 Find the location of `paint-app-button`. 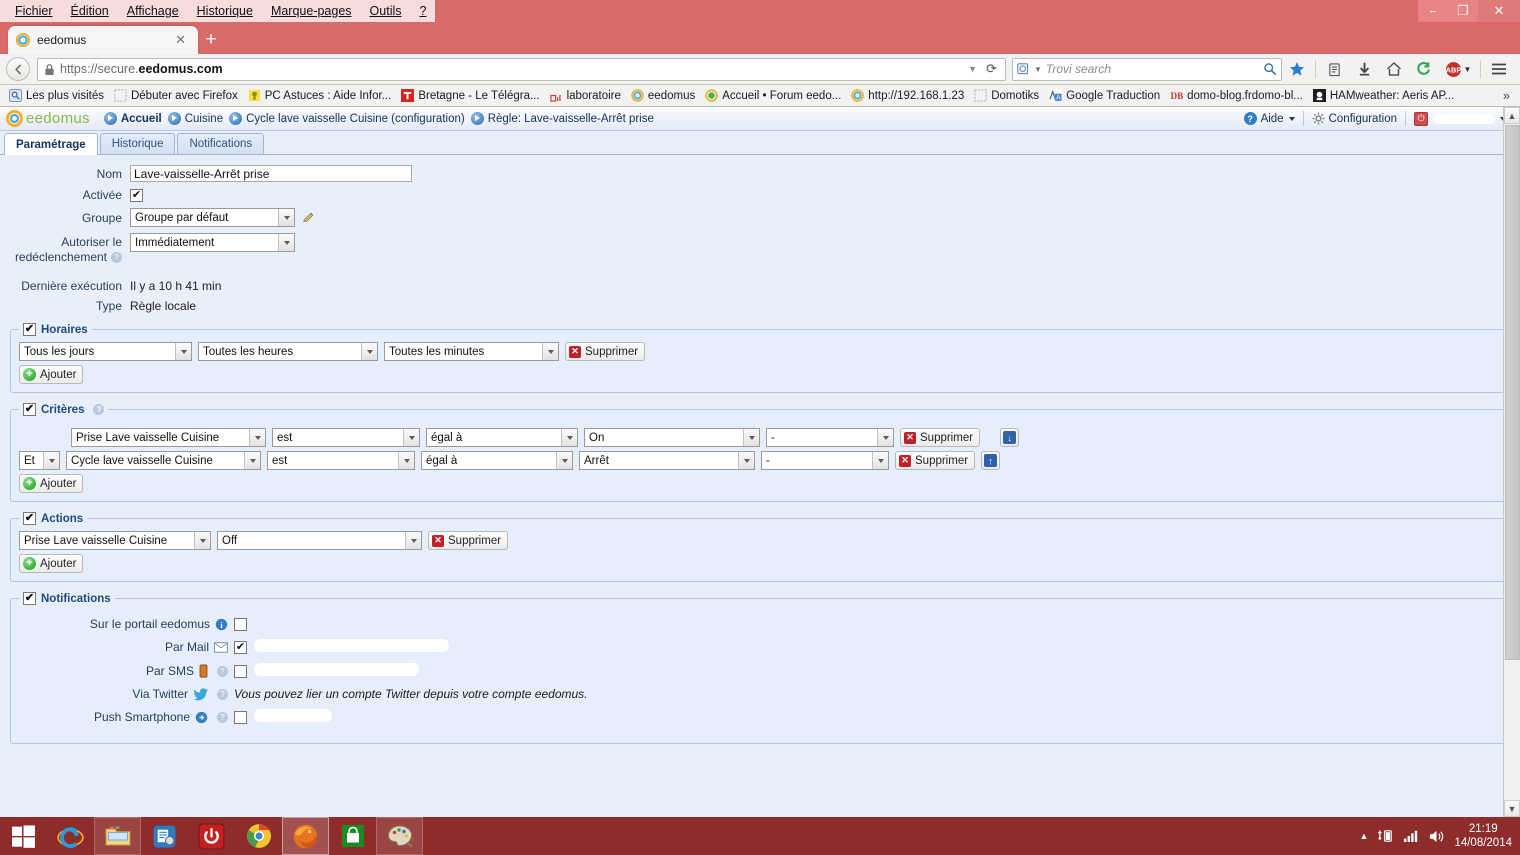

paint-app-button is located at coordinates (399, 836).